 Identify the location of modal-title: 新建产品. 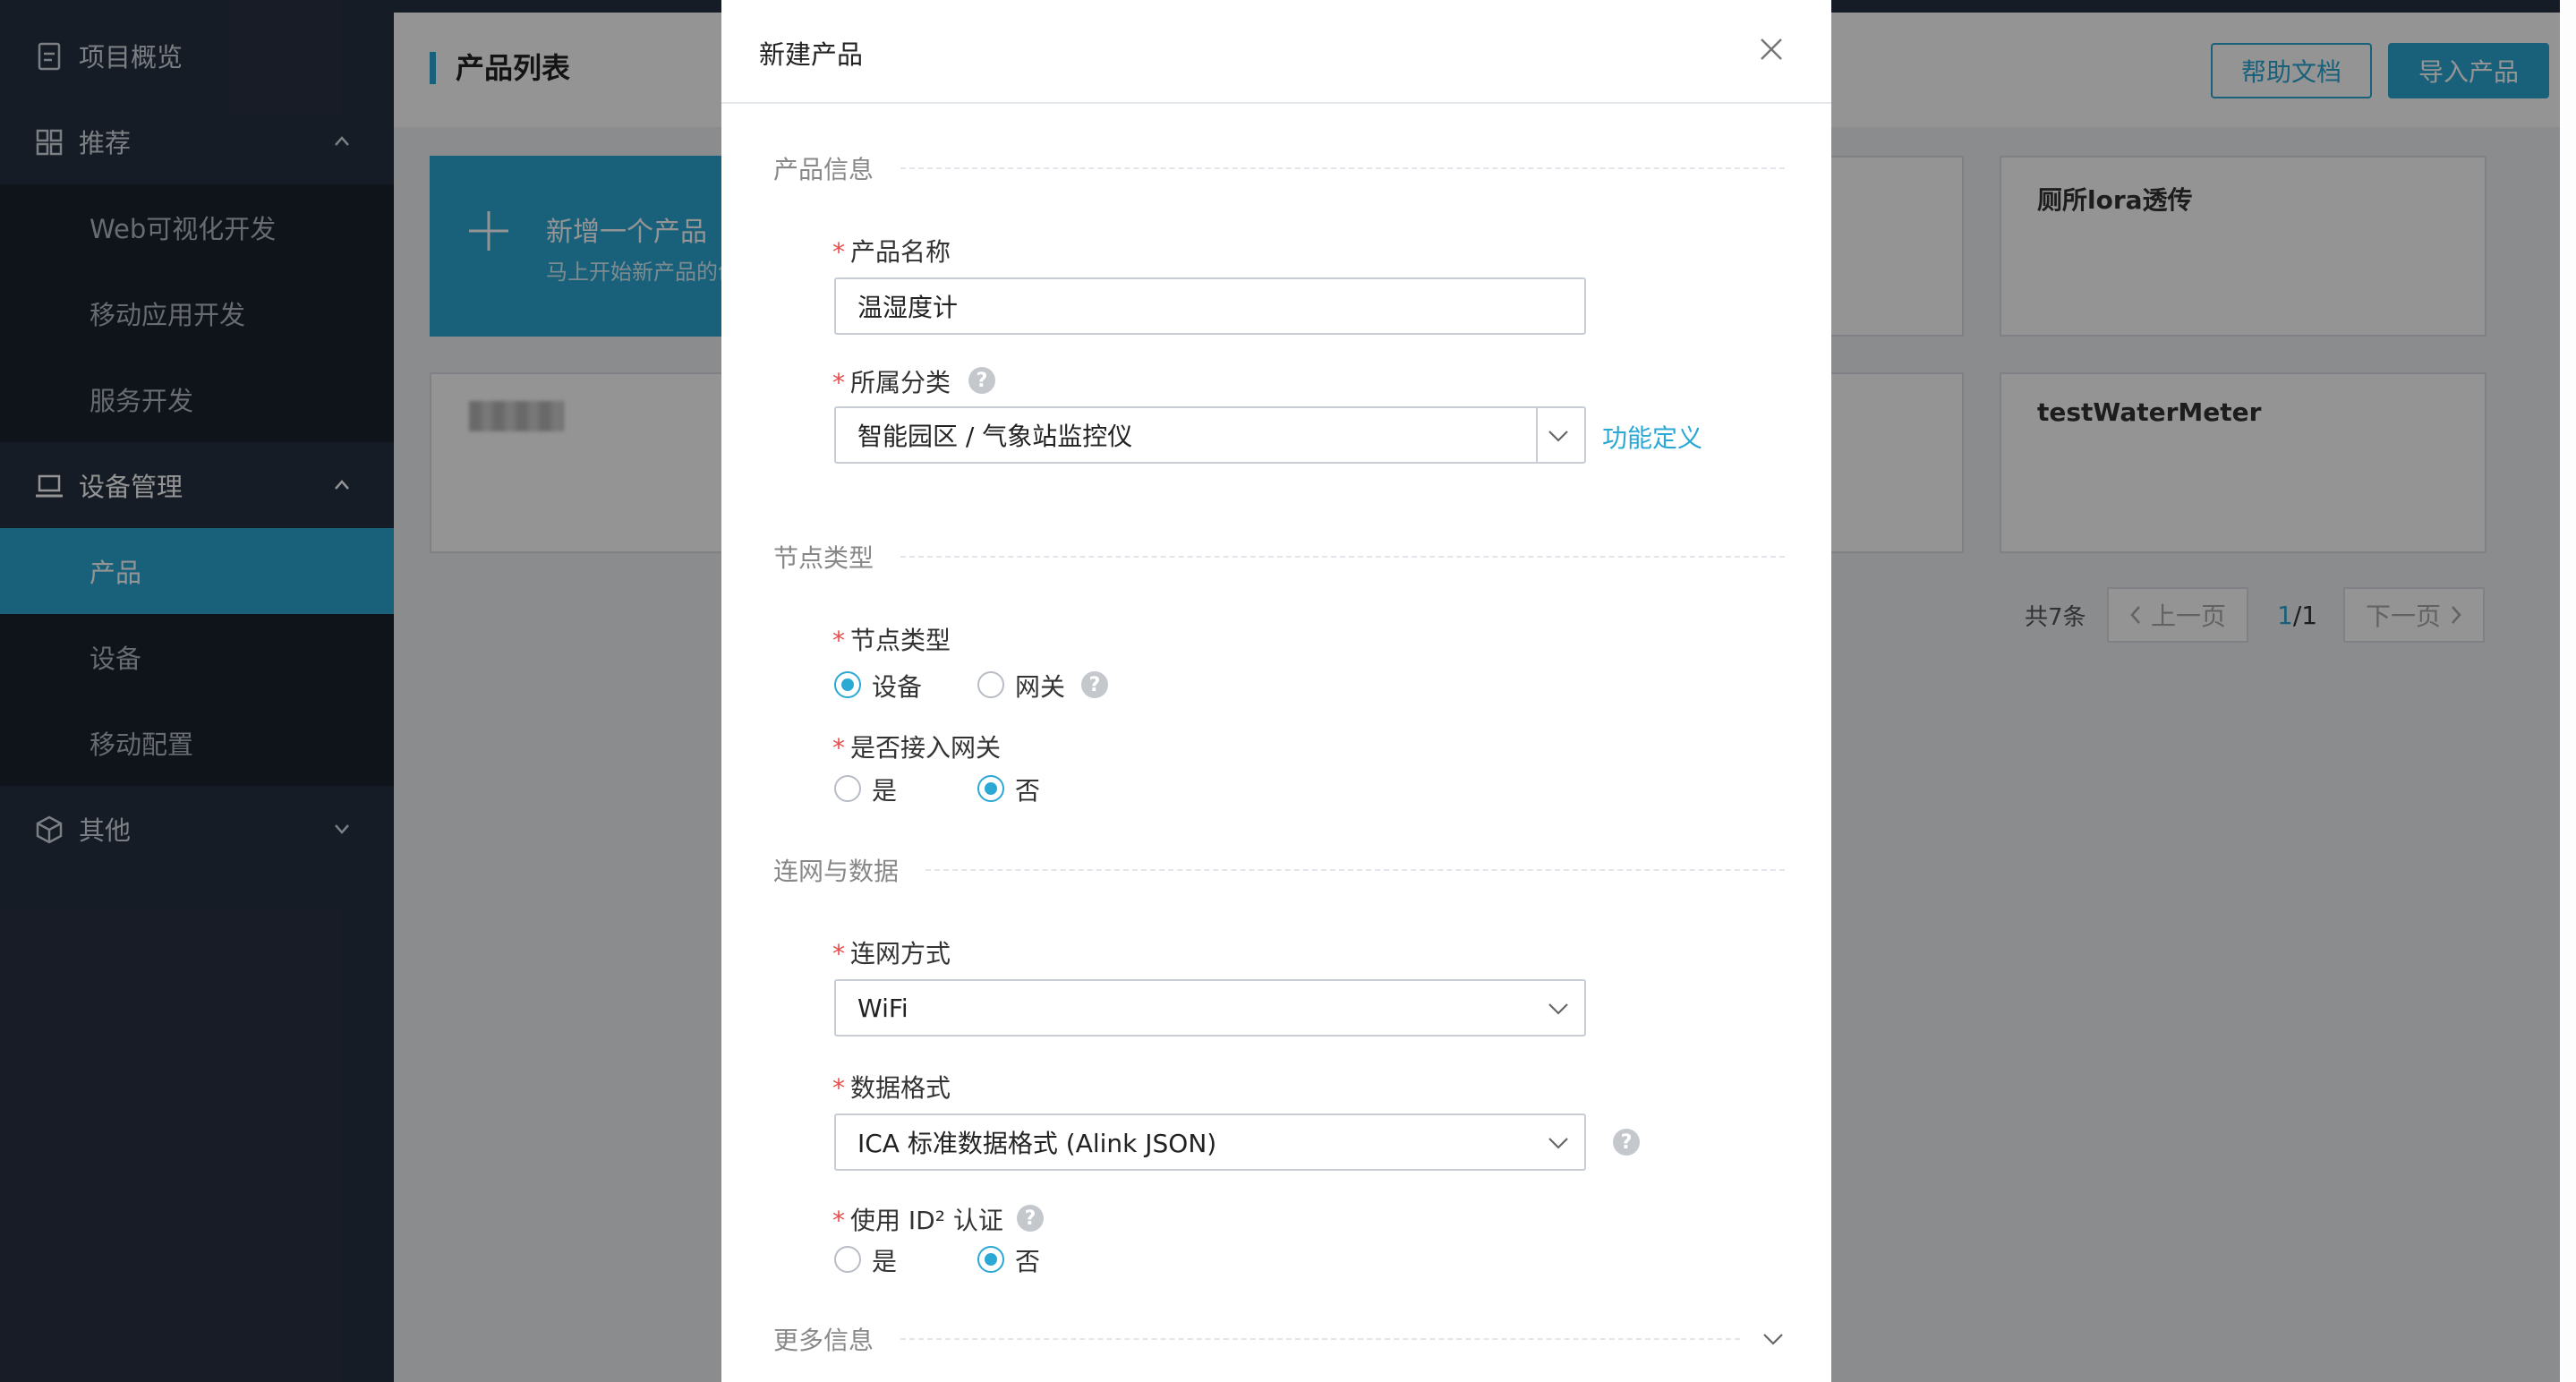
(811, 54).